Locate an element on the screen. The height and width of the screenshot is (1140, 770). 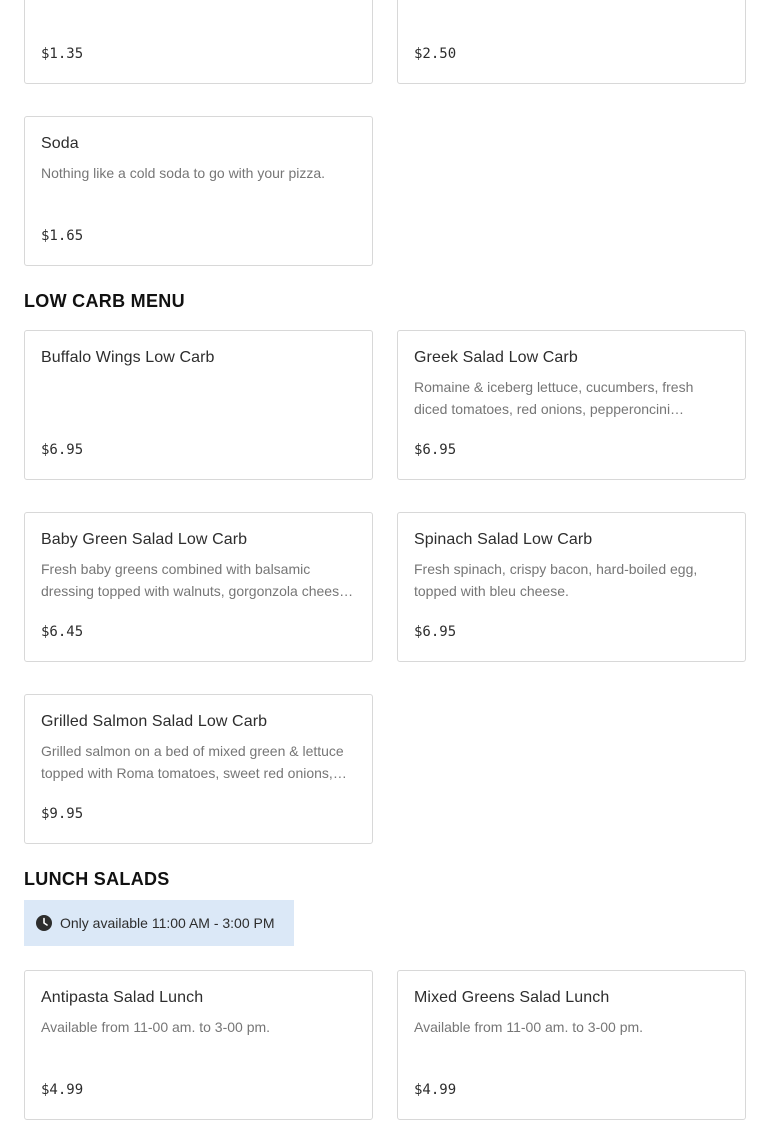
menu-item-price: $9.95 is located at coordinates (62, 814).